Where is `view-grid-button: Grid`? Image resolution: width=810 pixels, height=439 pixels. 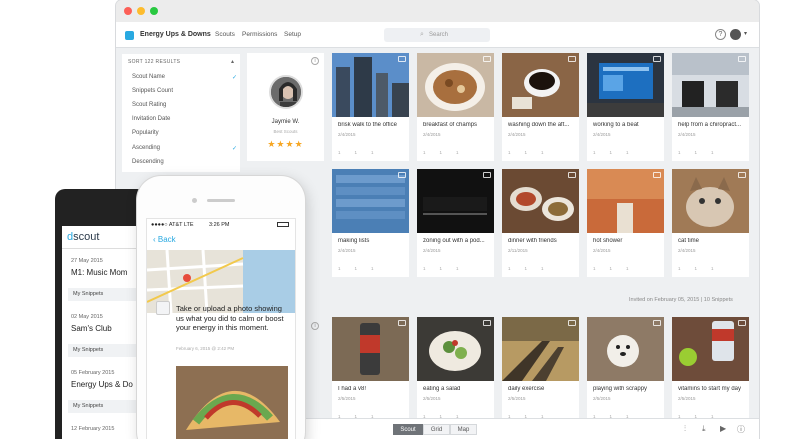 view-grid-button: Grid is located at coordinates (436, 429).